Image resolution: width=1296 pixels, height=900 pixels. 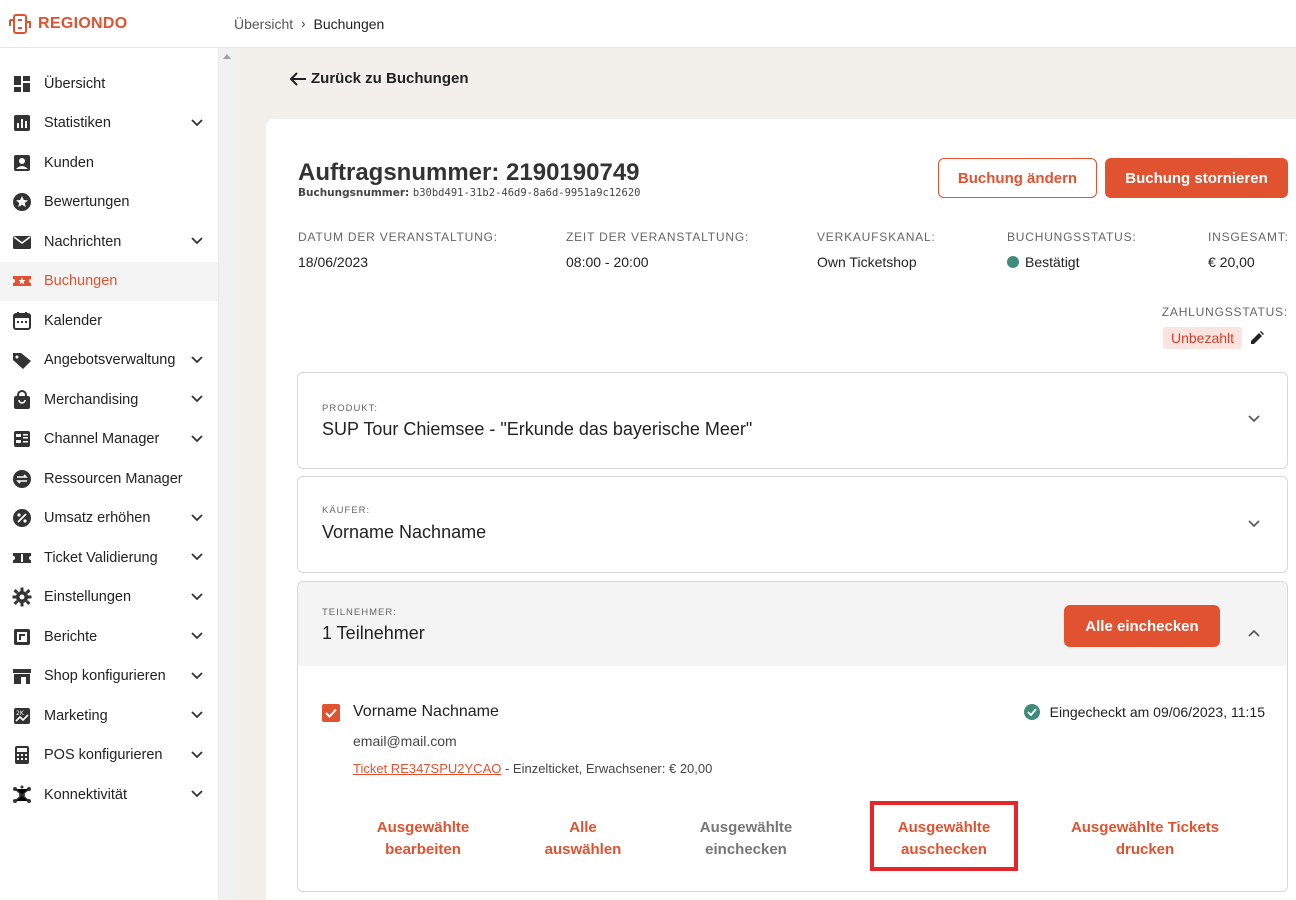 I want to click on sidebar-item-label: Ticket Validierung, so click(x=101, y=557).